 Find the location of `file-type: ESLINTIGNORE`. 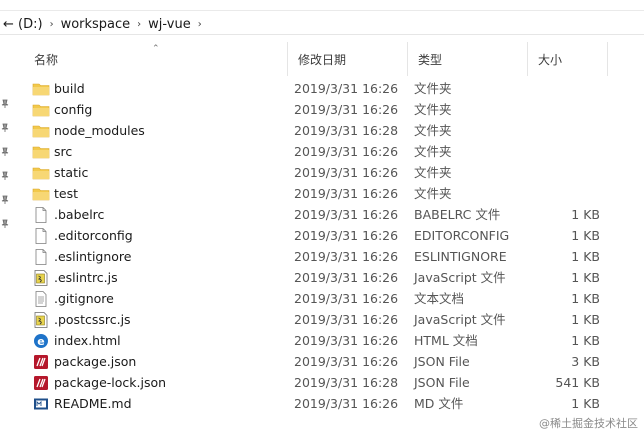

file-type: ESLINTIGNORE is located at coordinates (460, 256).